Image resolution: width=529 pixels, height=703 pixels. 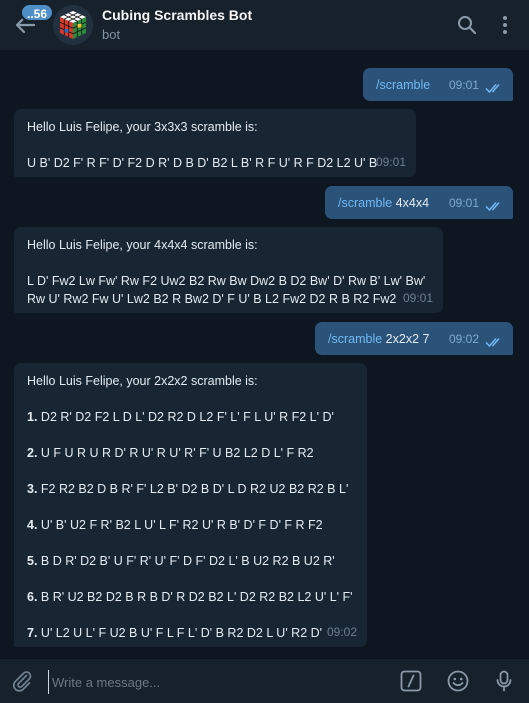 What do you see at coordinates (177, 15) in the screenshot?
I see `chat-title: Cubing Scrambles Bot` at bounding box center [177, 15].